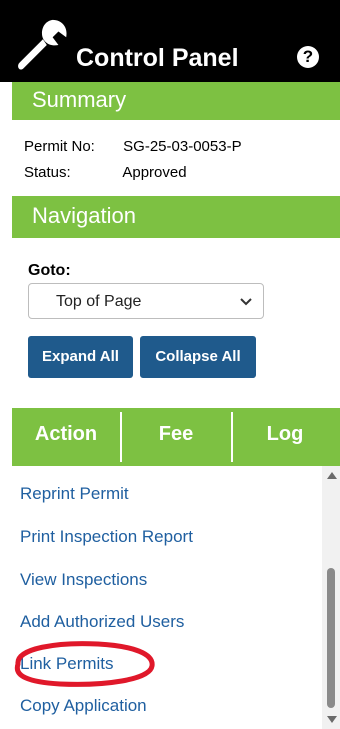 The width and height of the screenshot is (340, 729). Describe the element at coordinates (49, 270) in the screenshot. I see `goto-label: Goto:` at that location.